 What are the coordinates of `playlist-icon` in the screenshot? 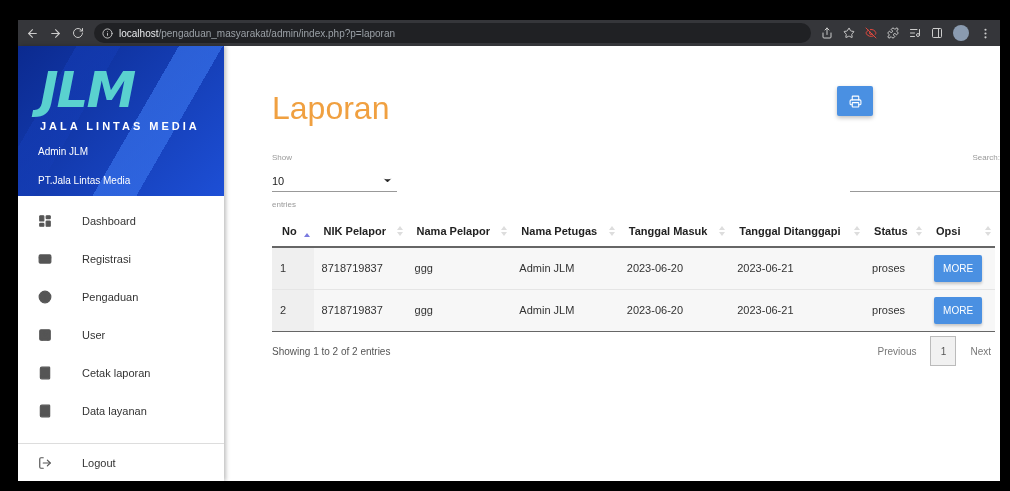 It's located at (915, 33).